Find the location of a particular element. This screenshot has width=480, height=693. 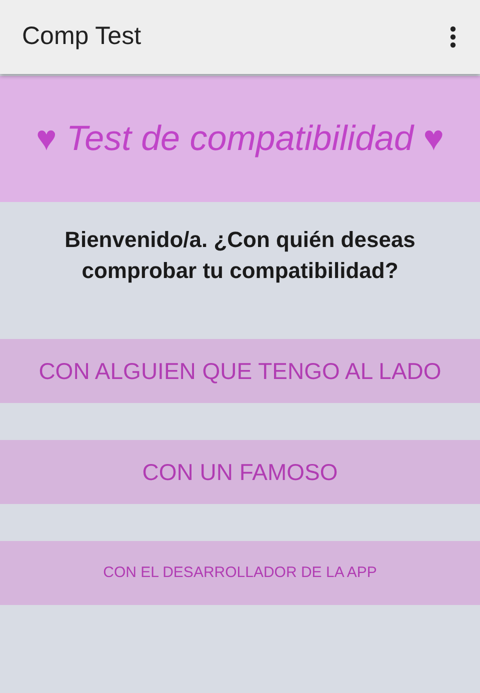

option-button: CON UN FAMOSO is located at coordinates (240, 472).